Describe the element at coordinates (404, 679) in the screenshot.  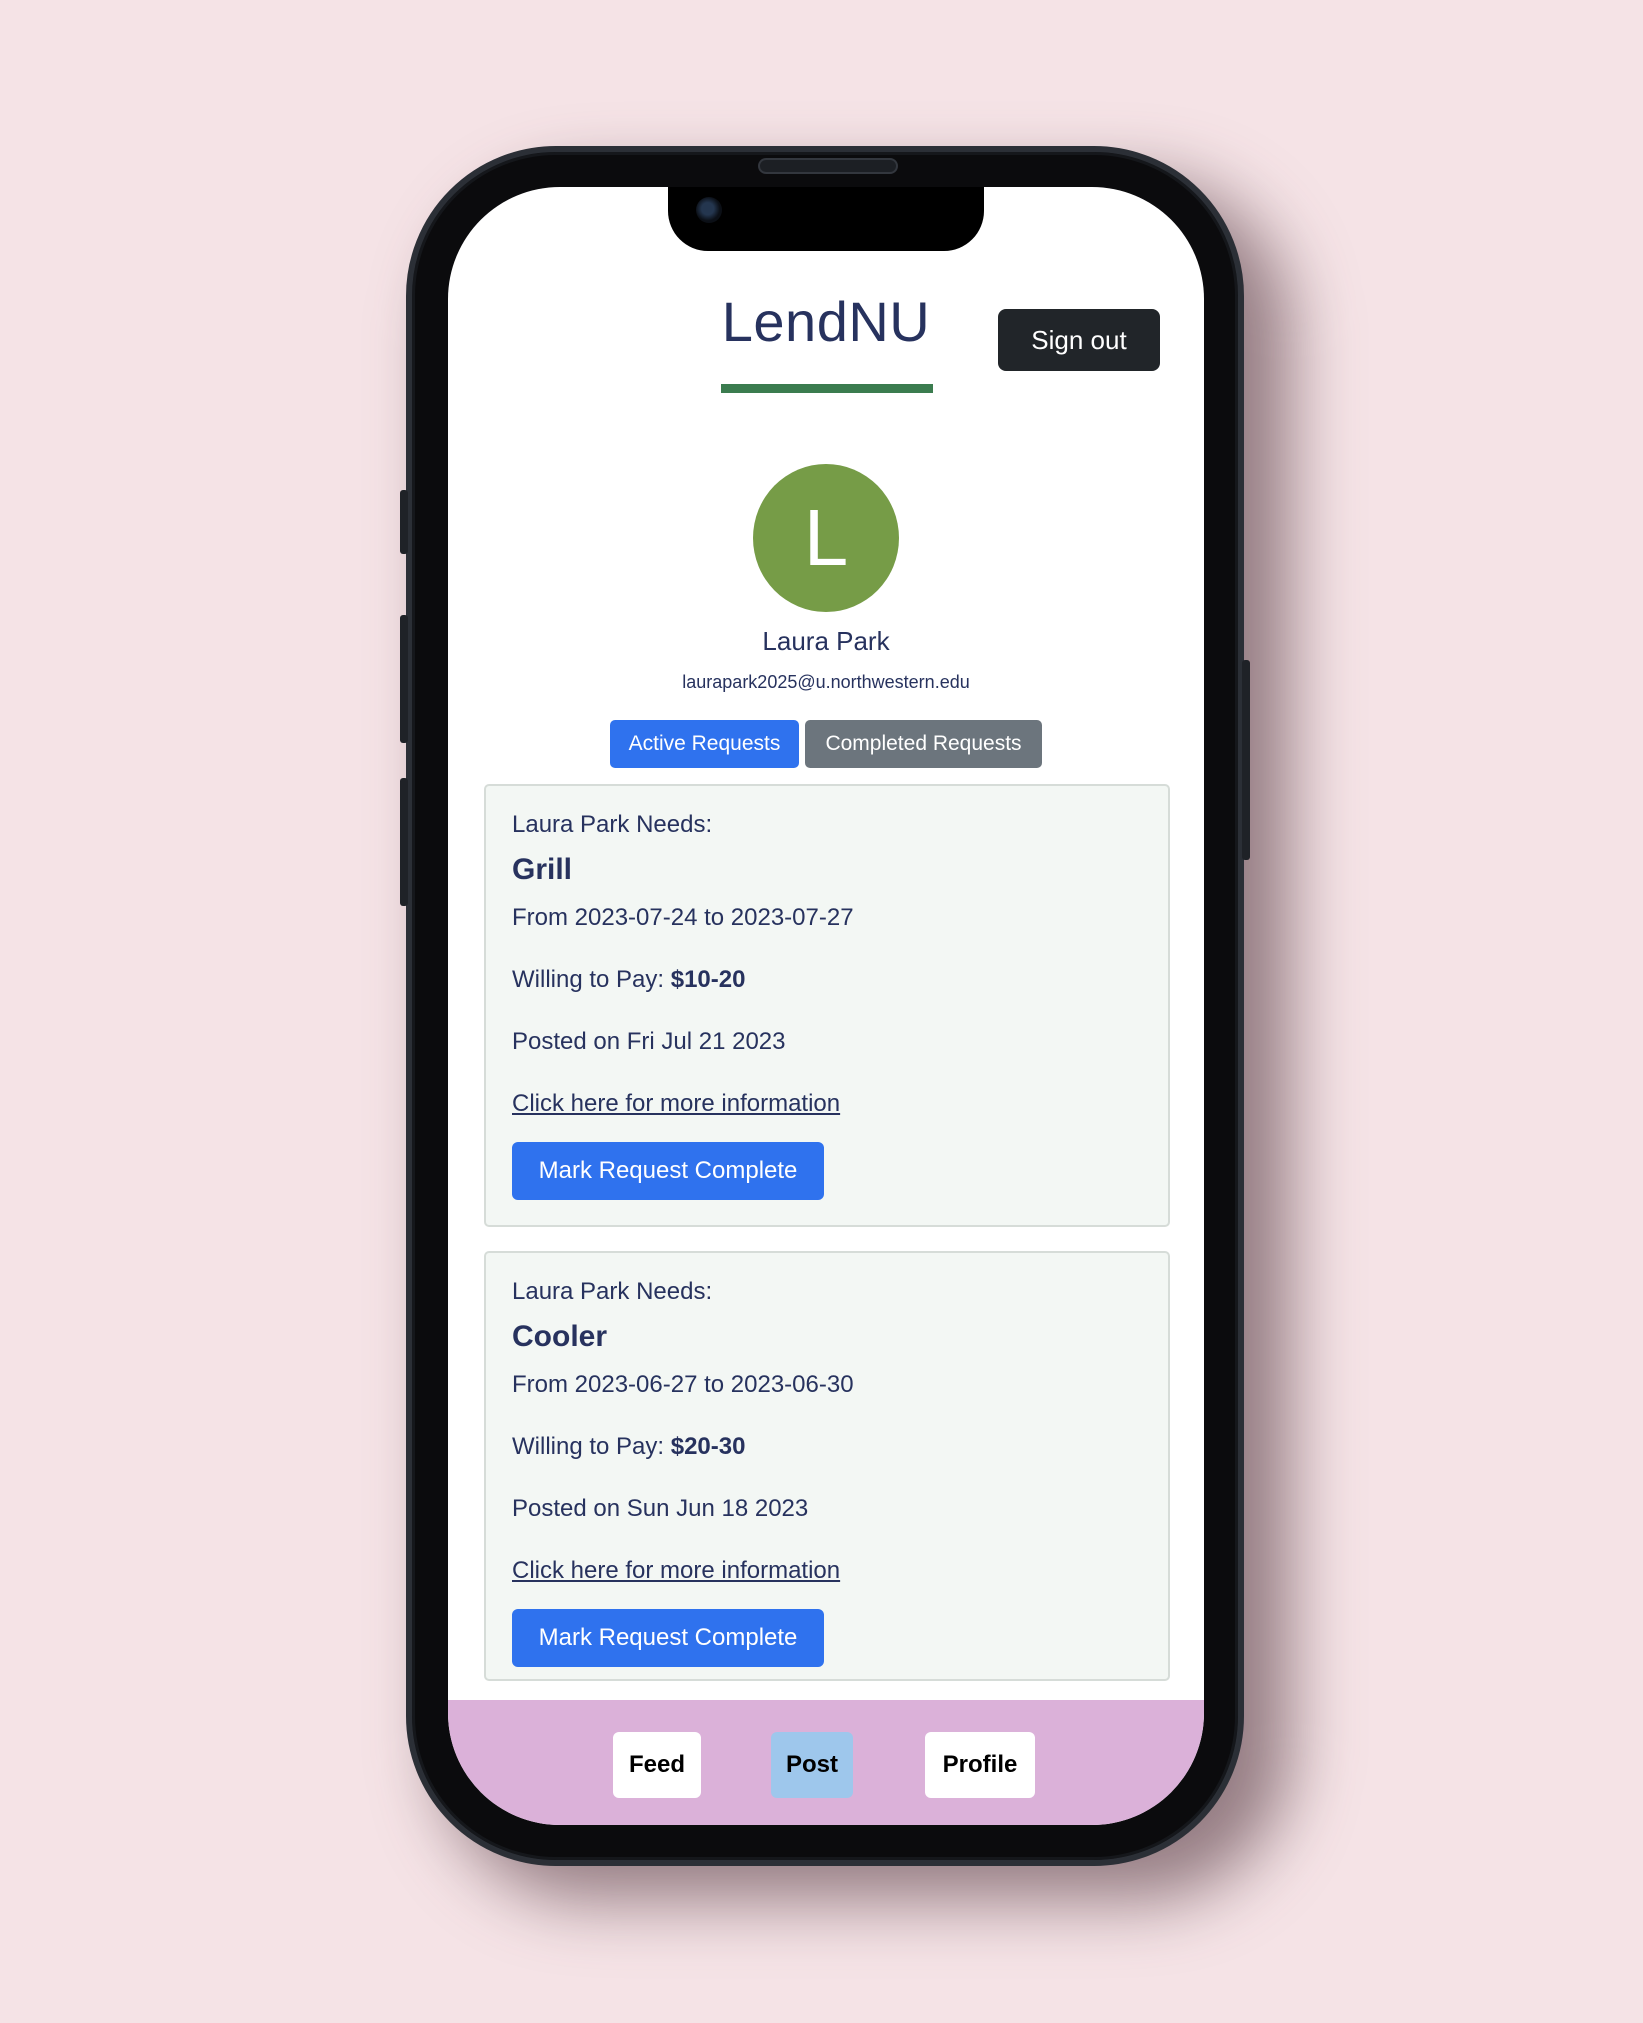
I see `phone-volume-up` at that location.